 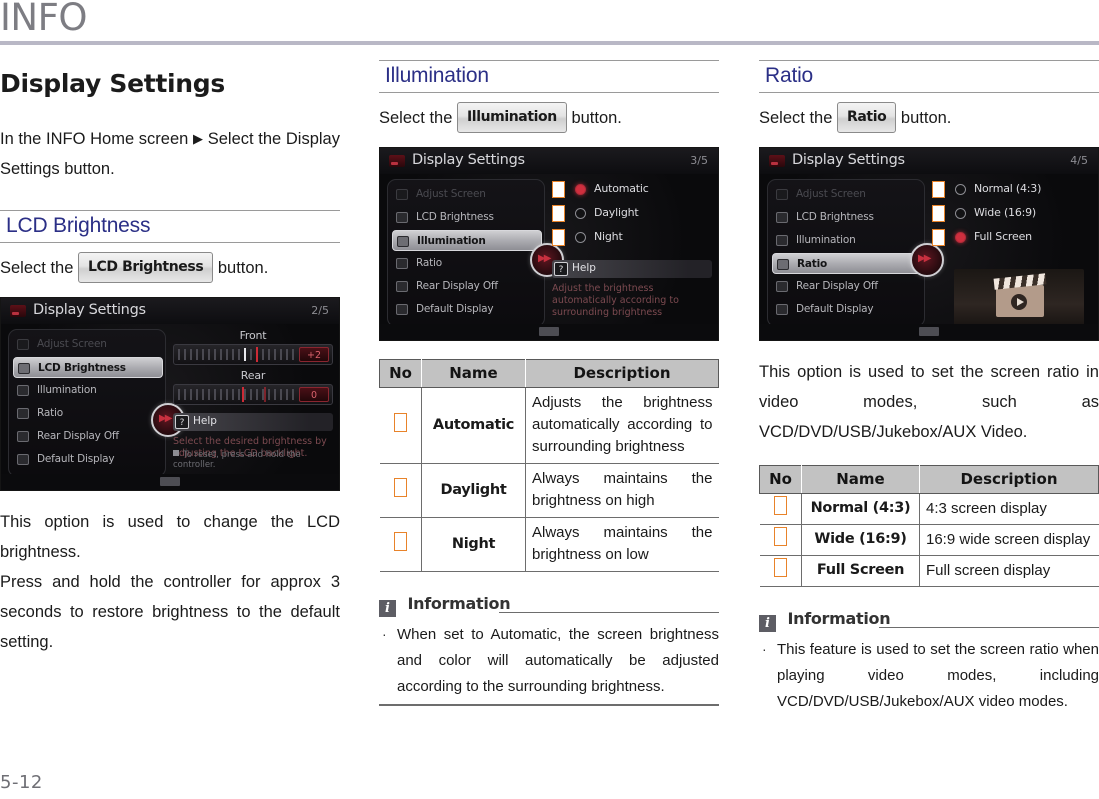 I want to click on menu-label: Default Display, so click(x=455, y=309).